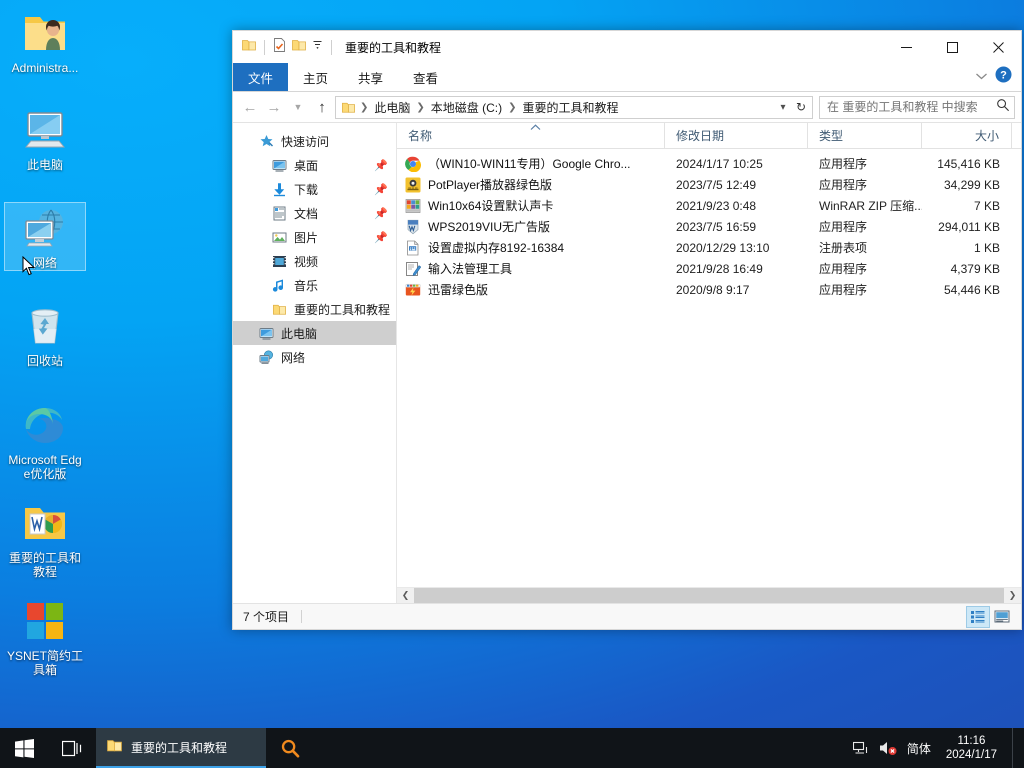  Describe the element at coordinates (72, 748) in the screenshot. I see `task-view-button` at that location.